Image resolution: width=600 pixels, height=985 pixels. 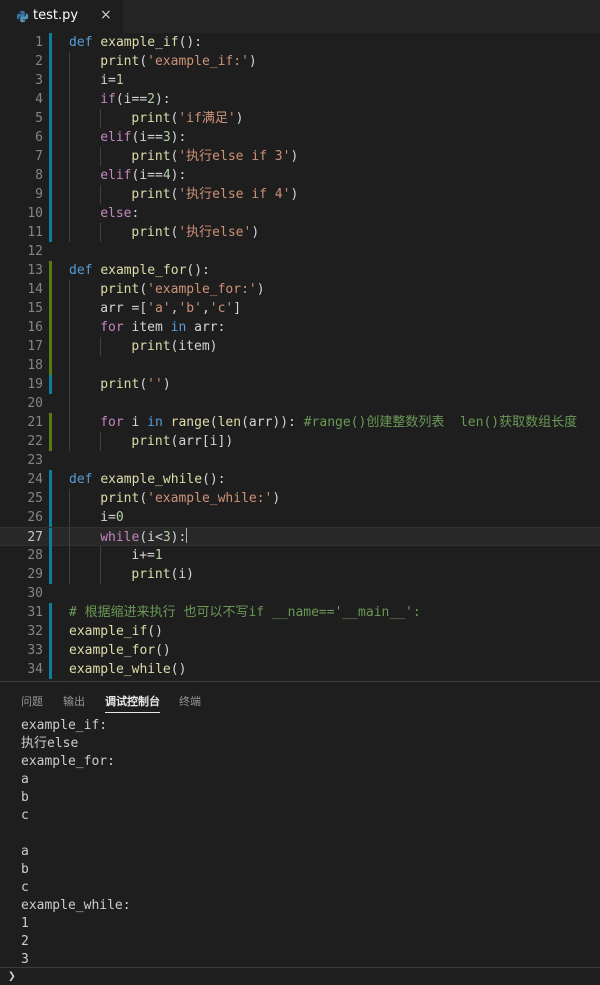 What do you see at coordinates (35, 213) in the screenshot?
I see `line-number: 10` at bounding box center [35, 213].